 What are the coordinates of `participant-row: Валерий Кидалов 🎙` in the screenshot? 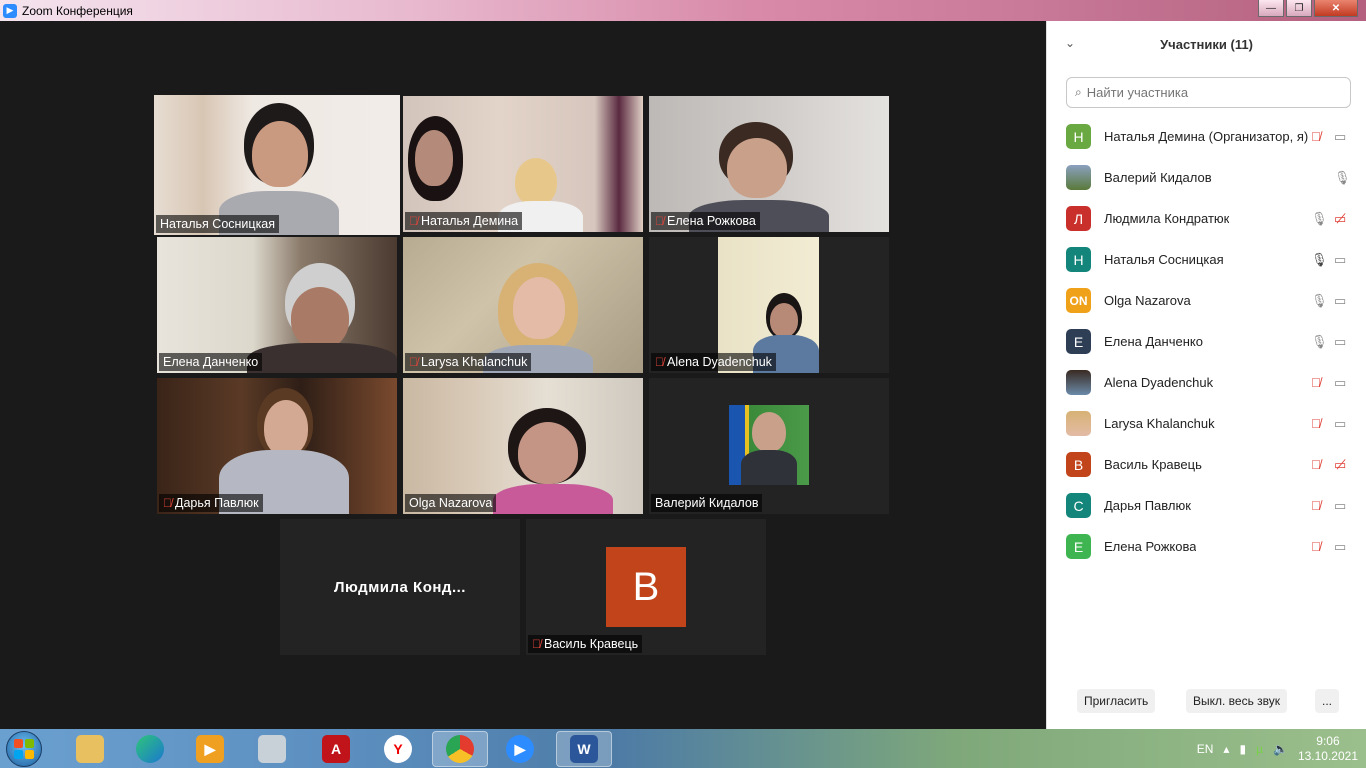 It's located at (1206, 177).